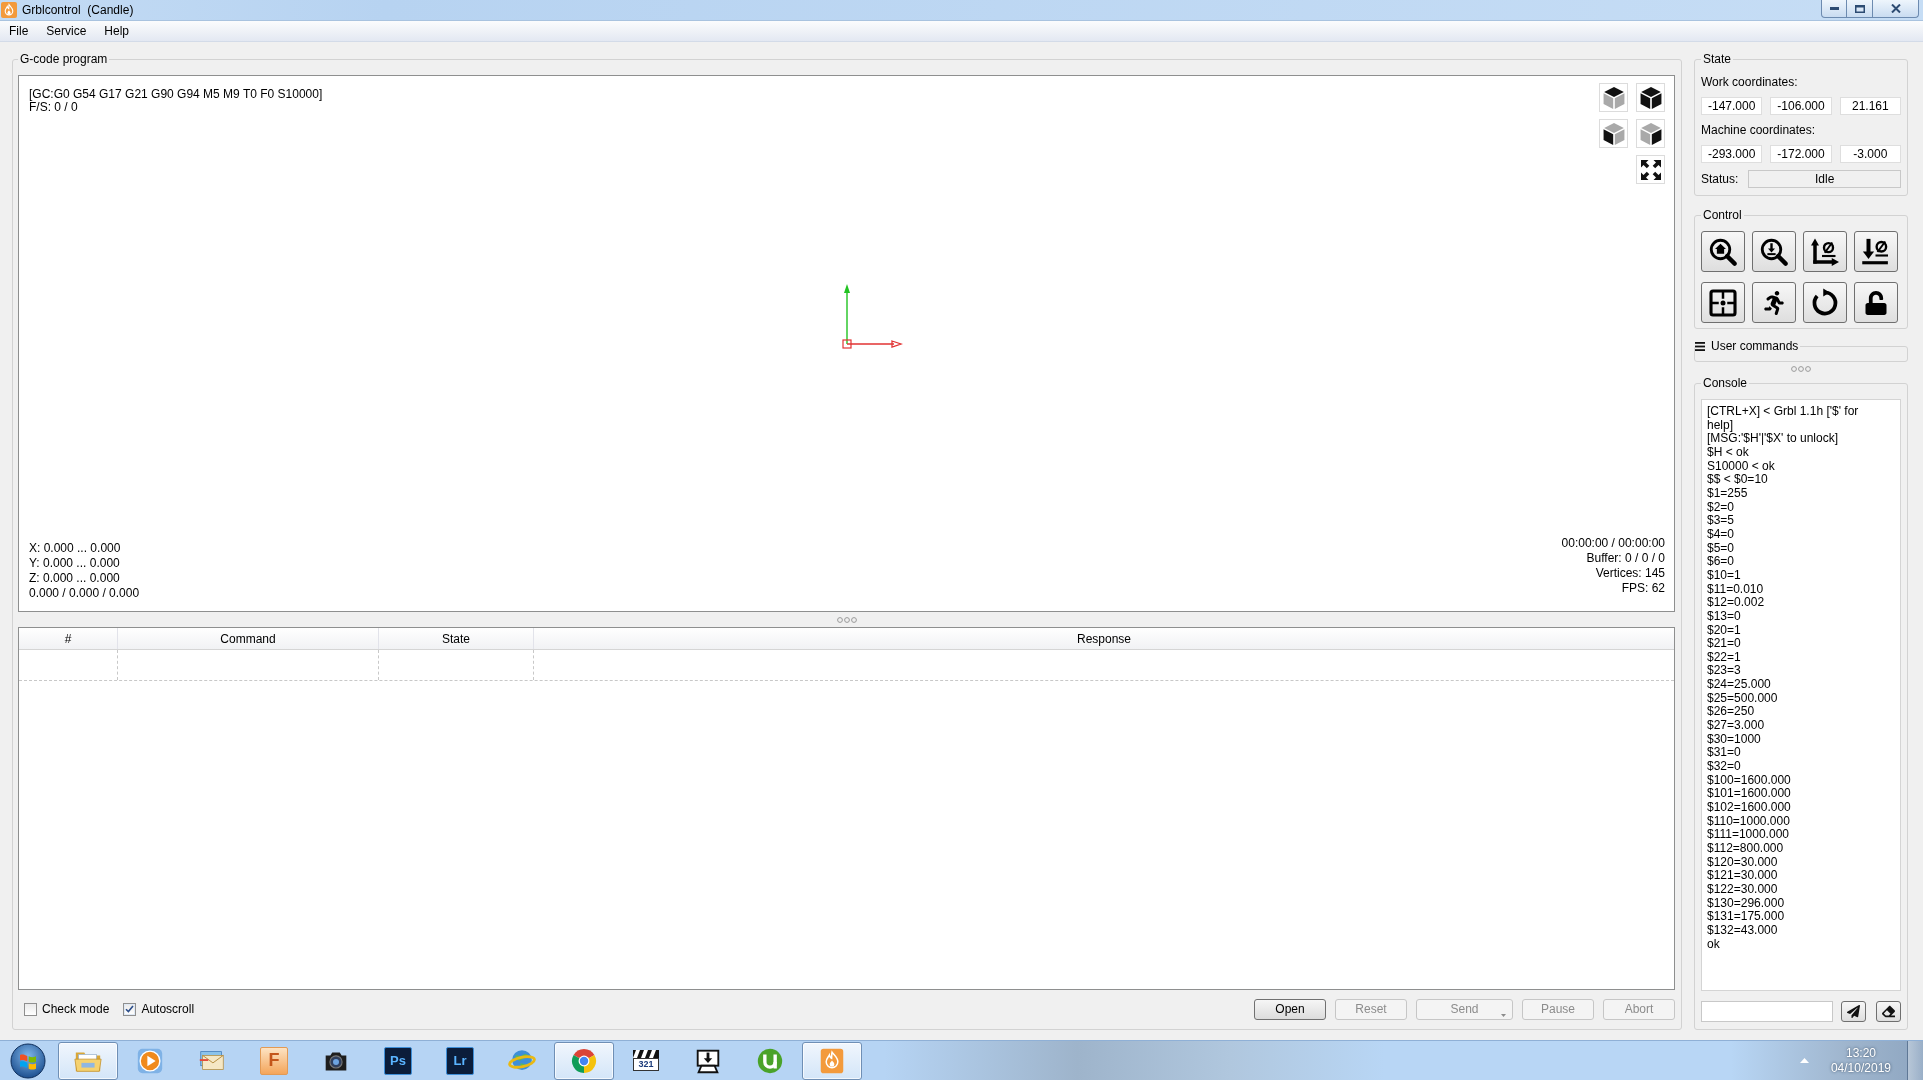  I want to click on console-line: $130=296.000, so click(1746, 903).